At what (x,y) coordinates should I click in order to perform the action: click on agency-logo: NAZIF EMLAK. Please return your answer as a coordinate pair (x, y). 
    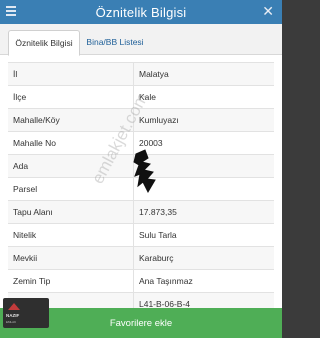
    Looking at the image, I should click on (26, 313).